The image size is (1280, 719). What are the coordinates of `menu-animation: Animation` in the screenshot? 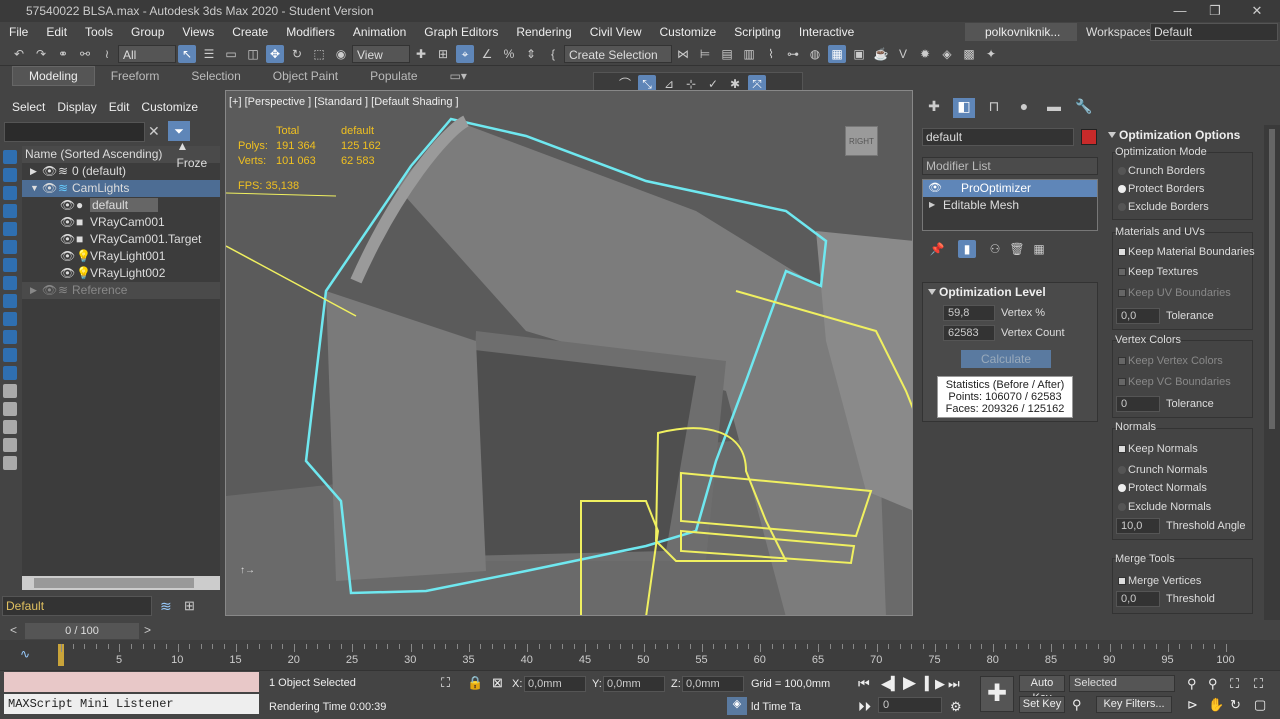 It's located at (379, 32).